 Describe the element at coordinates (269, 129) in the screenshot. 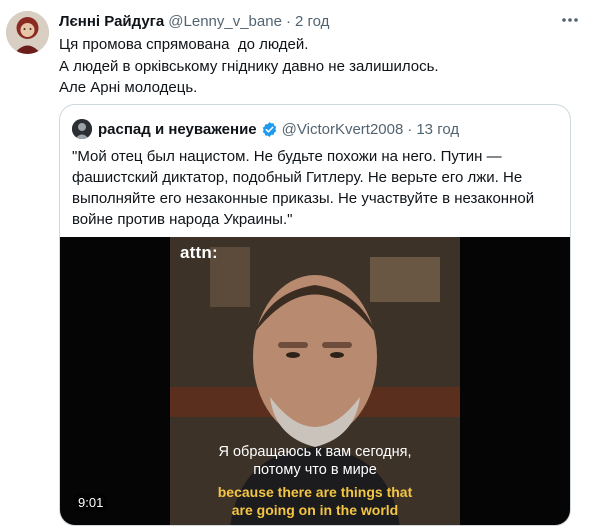

I see `verified-badge-icon` at that location.